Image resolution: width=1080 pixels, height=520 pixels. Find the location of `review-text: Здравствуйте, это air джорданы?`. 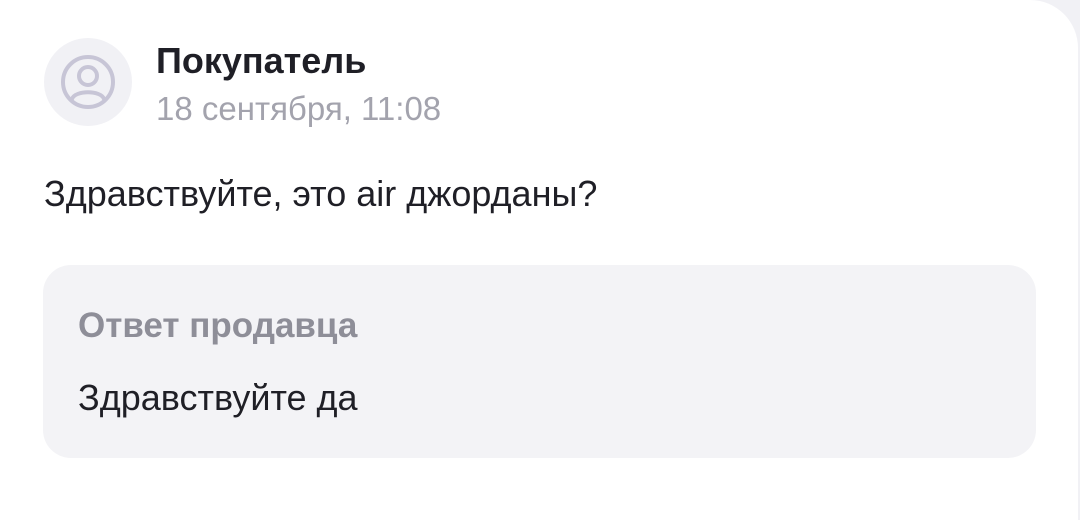

review-text: Здравствуйте, это air джорданы? is located at coordinates (321, 193).